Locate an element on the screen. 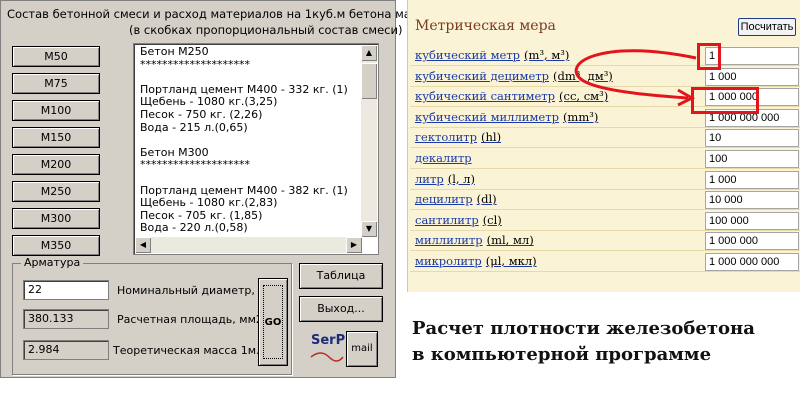 This screenshot has width=800, height=400. unit-link: децилитр (dl) is located at coordinates (456, 199).